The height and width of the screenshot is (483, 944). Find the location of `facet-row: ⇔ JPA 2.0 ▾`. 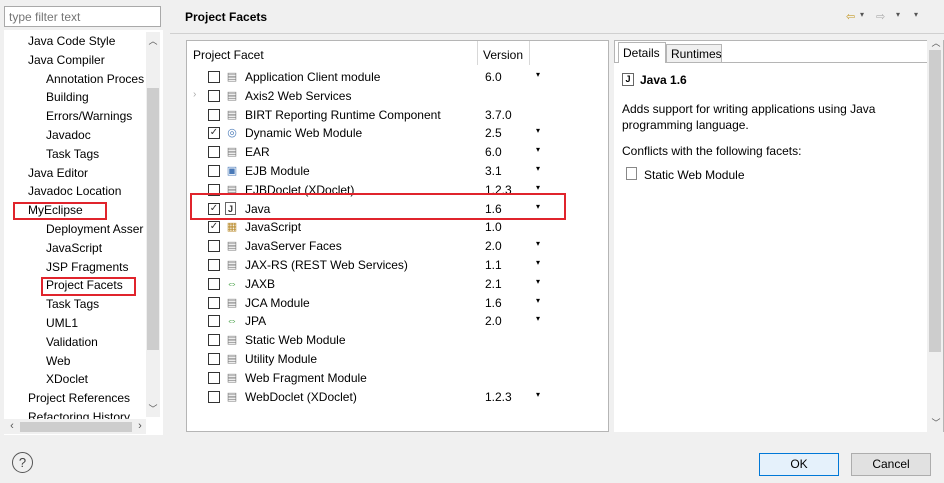

facet-row: ⇔ JPA 2.0 ▾ is located at coordinates (397, 321).